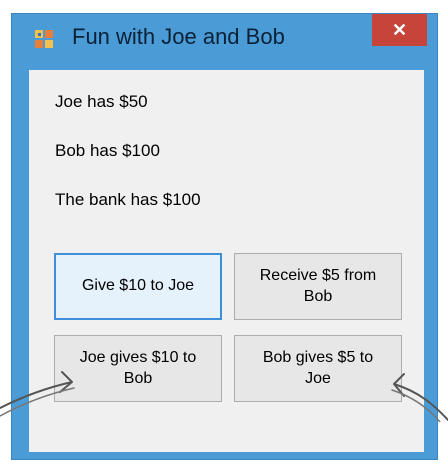 The image size is (448, 468). I want to click on close-icon: ✕, so click(399, 29).